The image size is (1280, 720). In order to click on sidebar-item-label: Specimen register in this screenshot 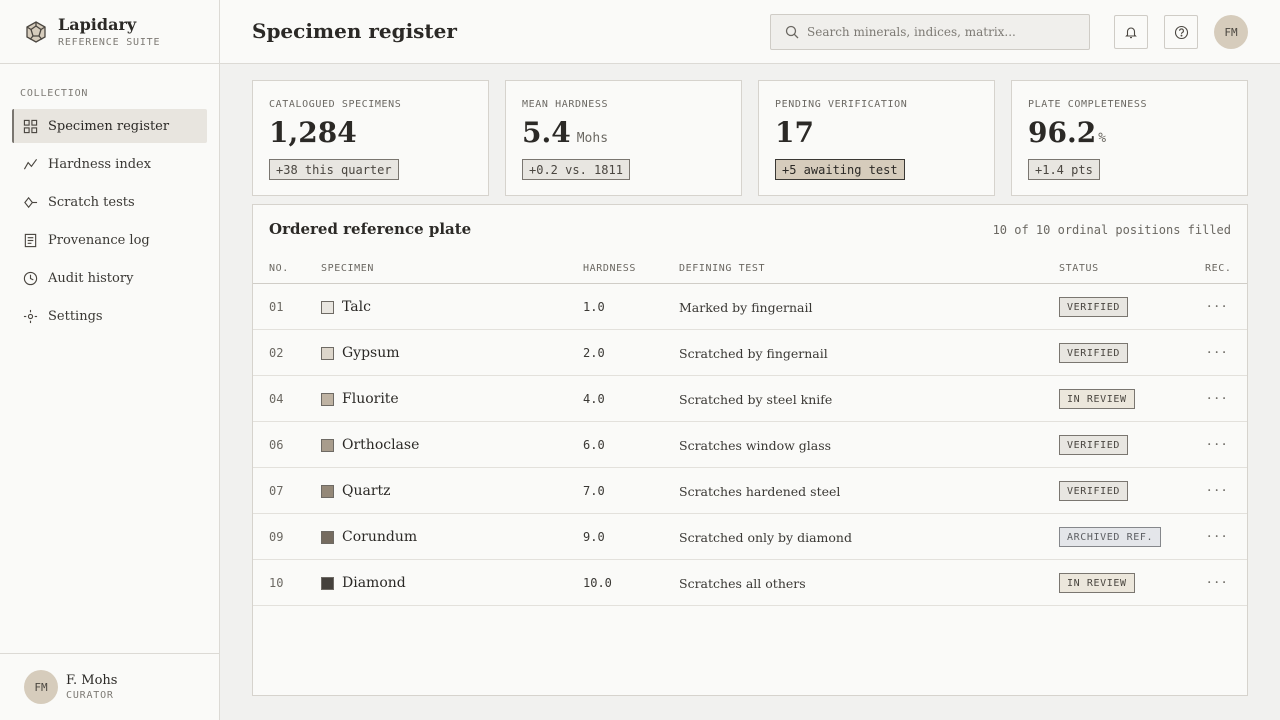, I will do `click(109, 126)`.